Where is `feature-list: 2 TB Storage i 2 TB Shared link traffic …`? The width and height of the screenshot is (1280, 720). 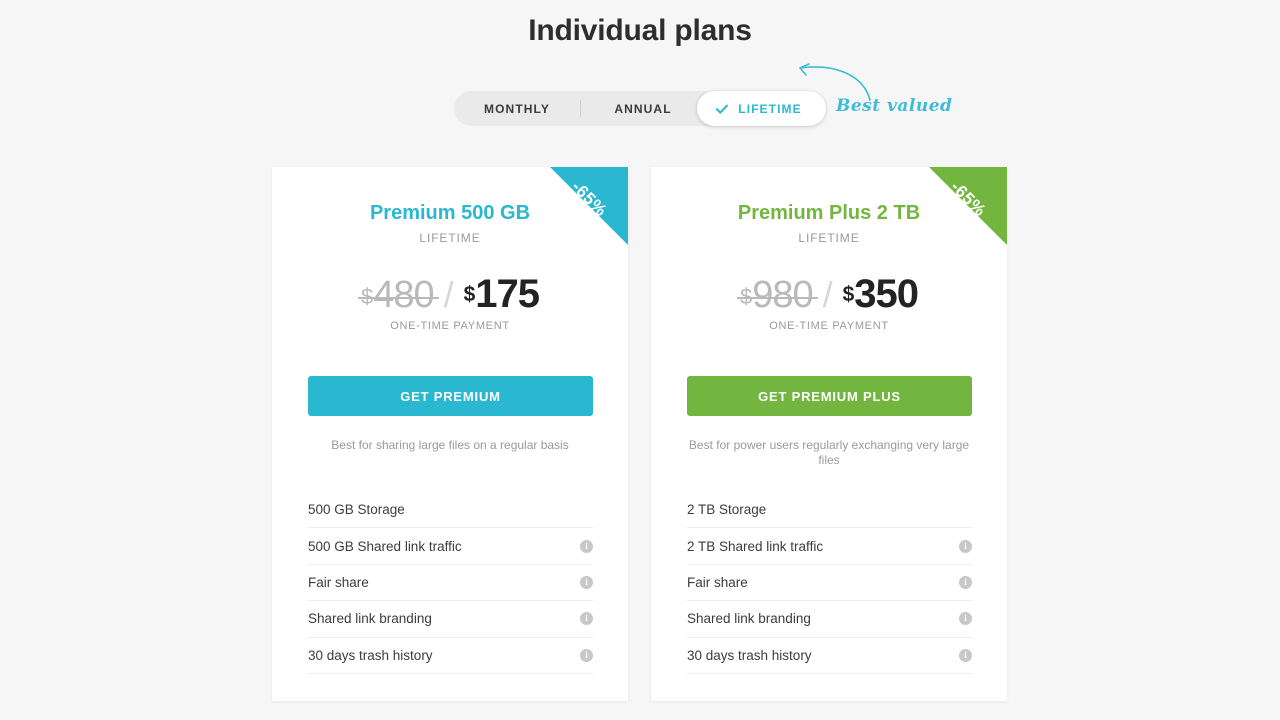 feature-list: 2 TB Storage i 2 TB Shared link traffic … is located at coordinates (829, 583).